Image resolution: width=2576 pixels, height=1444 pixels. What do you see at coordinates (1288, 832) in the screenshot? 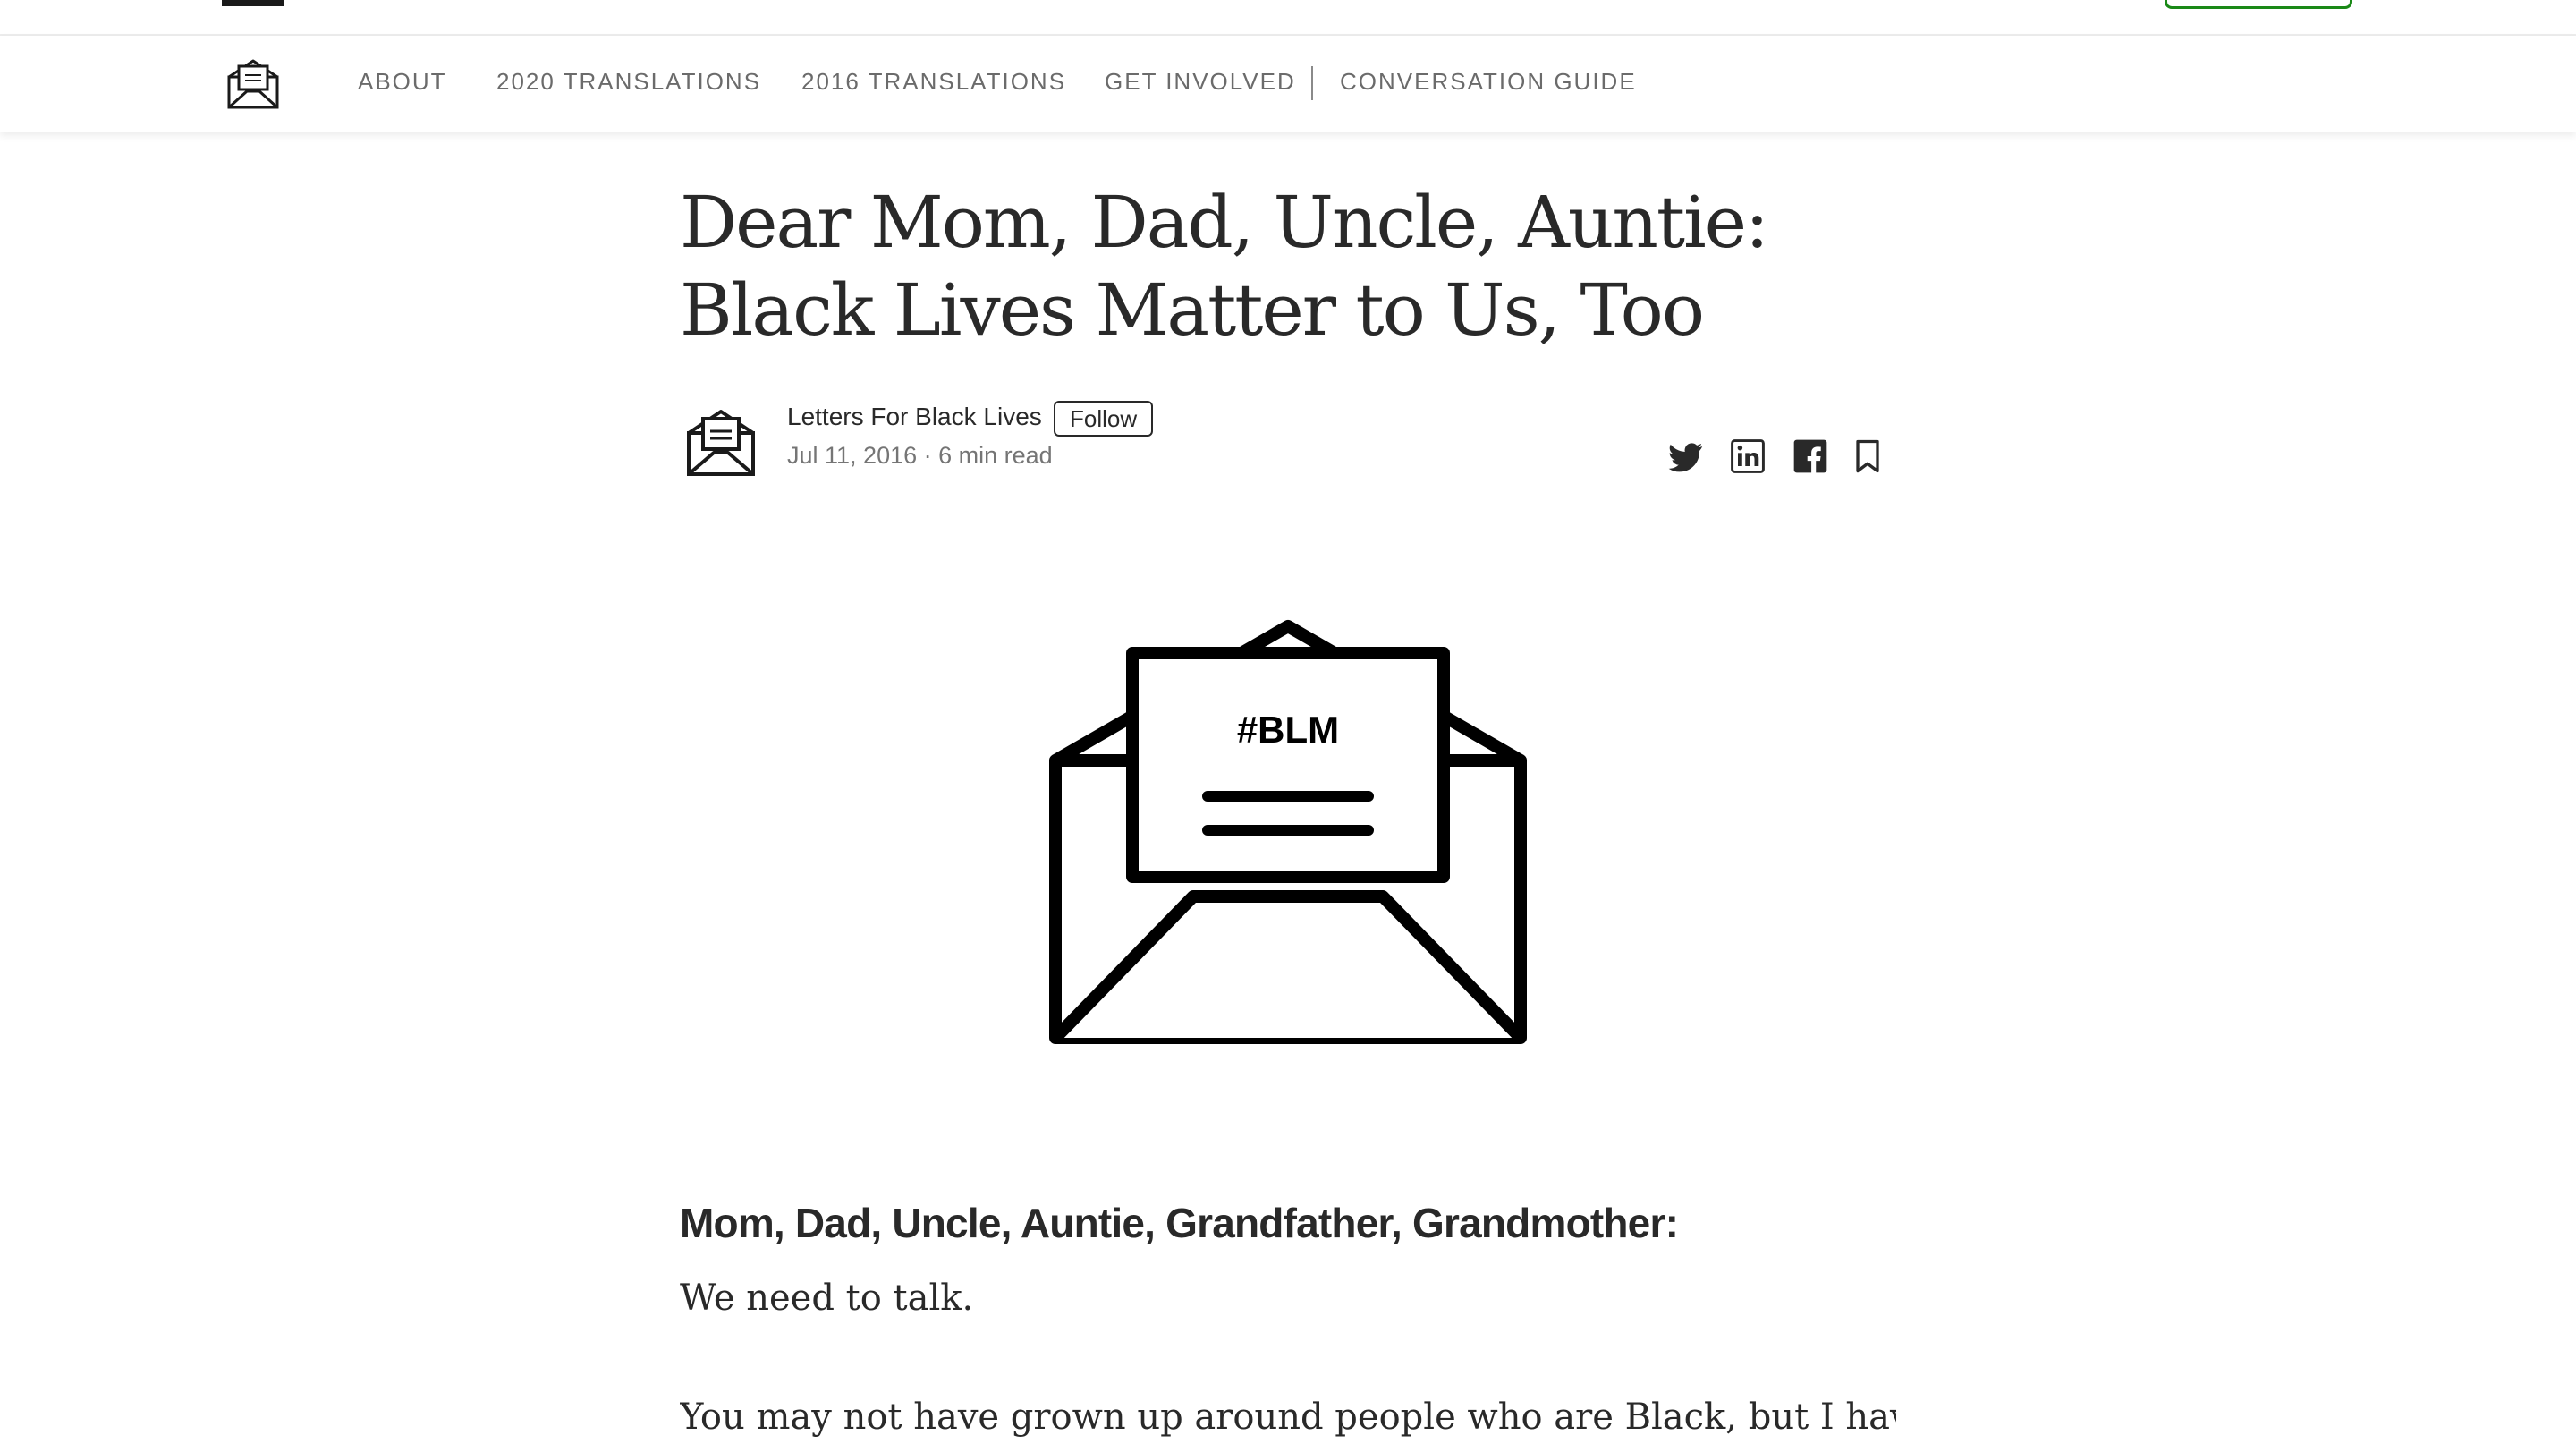
I see `envelope-blm-illustration: #BLM` at bounding box center [1288, 832].